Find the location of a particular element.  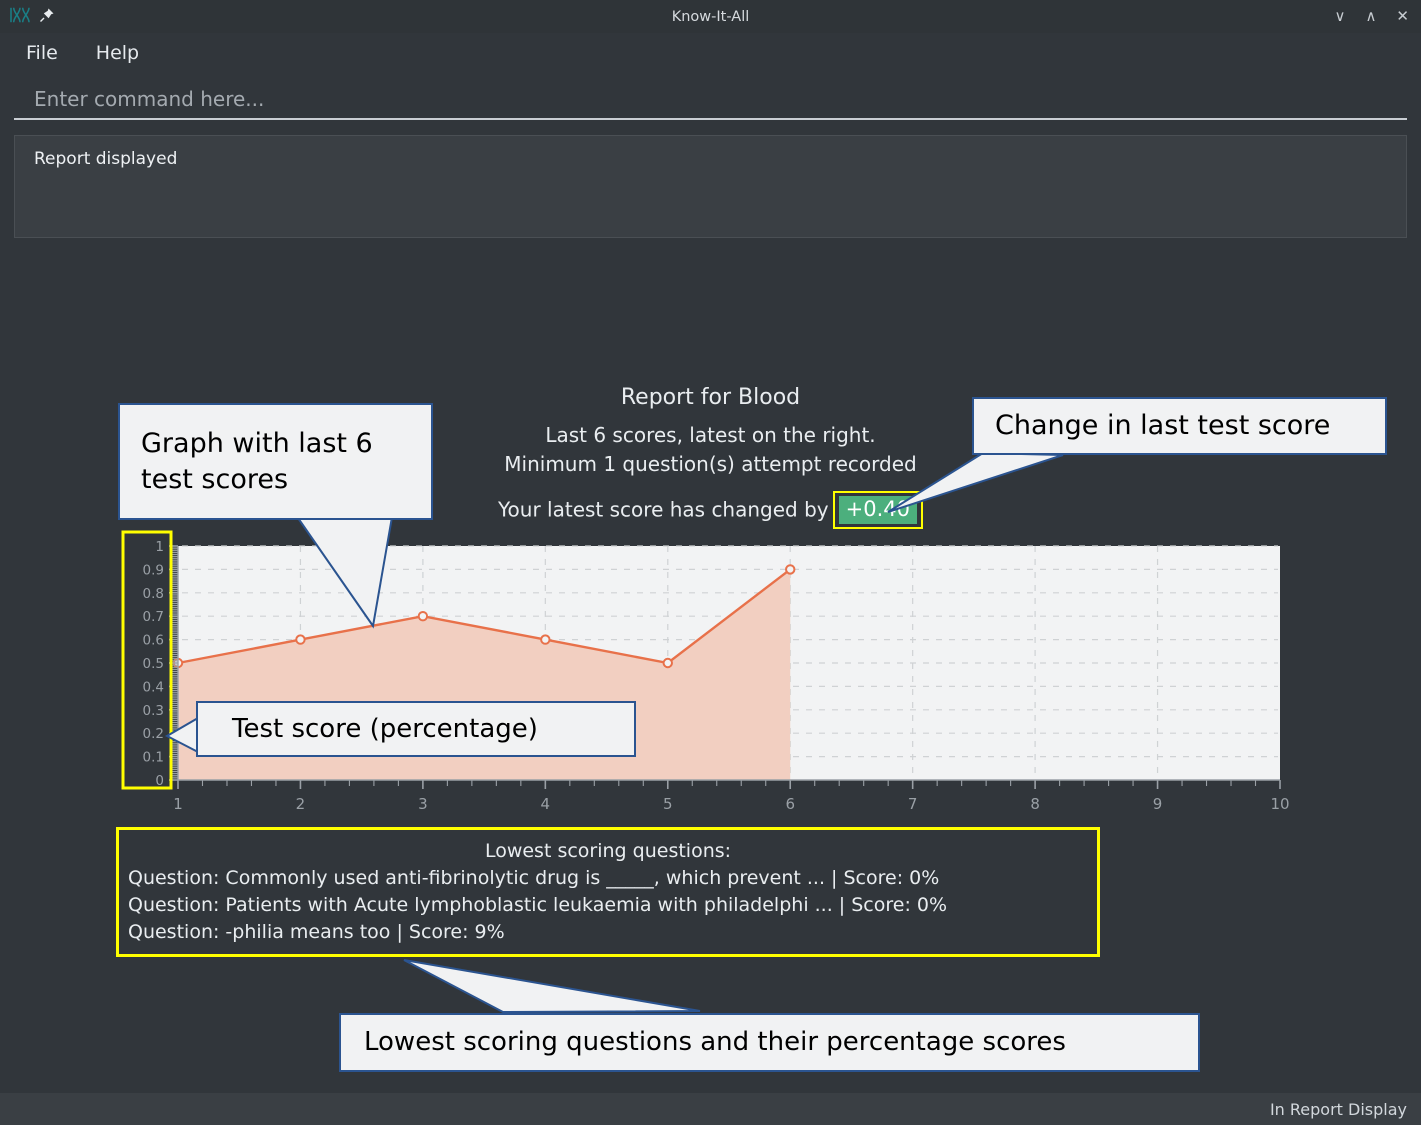

chart-x-axis: 1 2 3 4 5 6 7 8 9 10 is located at coordinates (731, 796).